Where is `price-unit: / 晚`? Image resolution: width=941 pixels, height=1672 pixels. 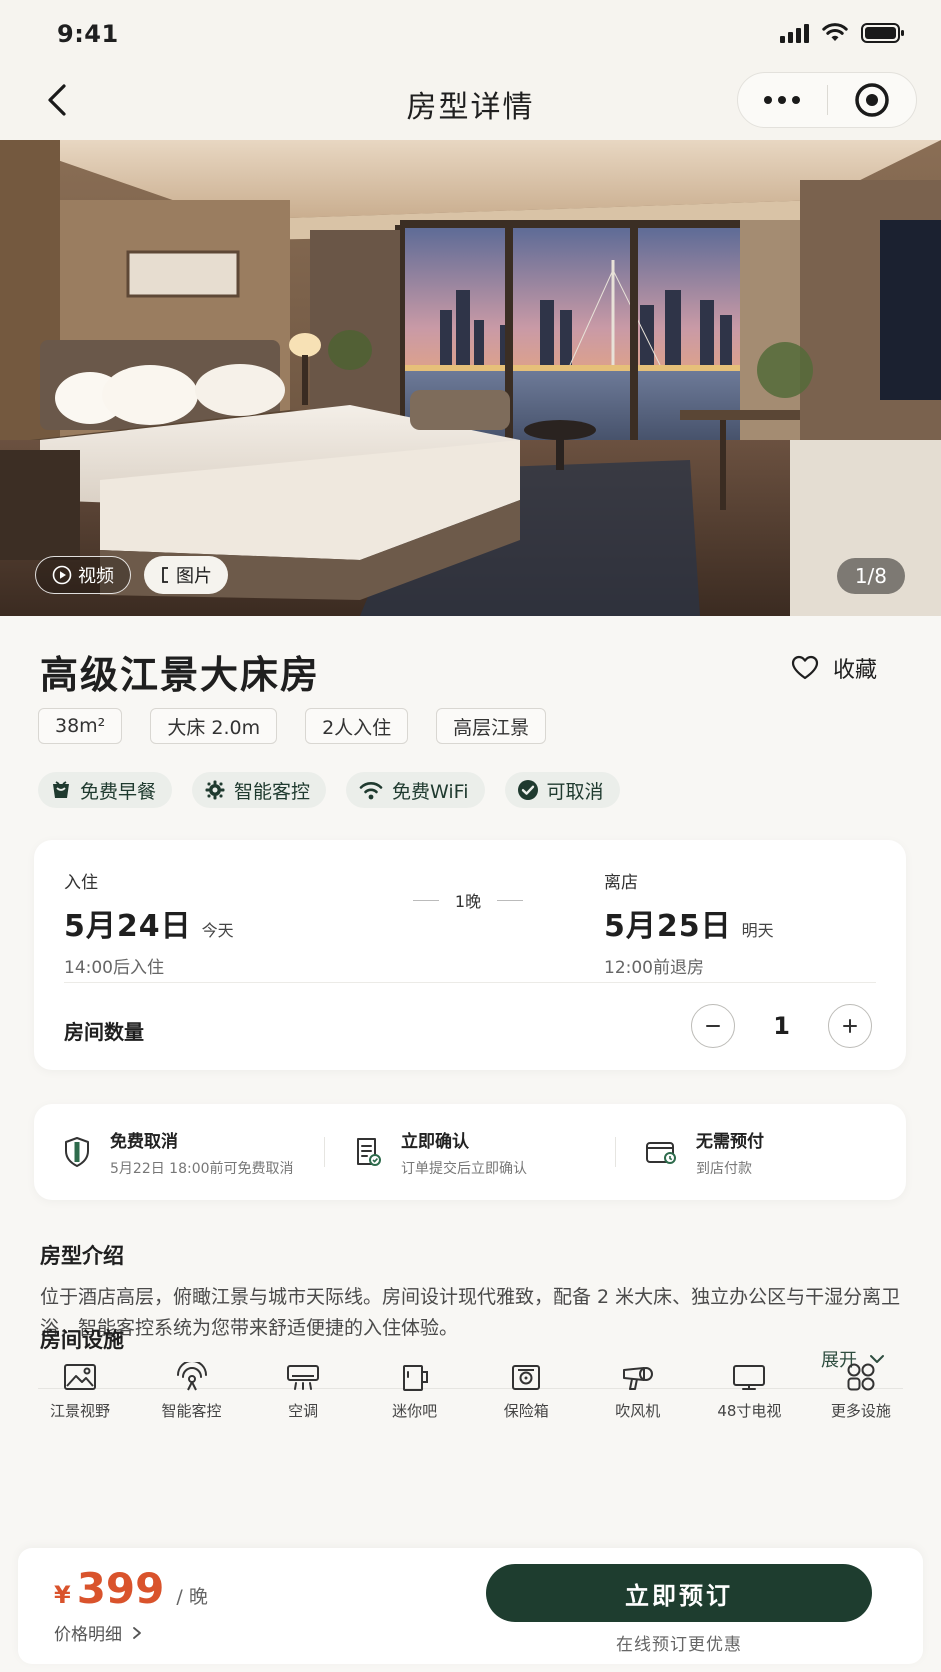
price-unit: / 晚 is located at coordinates (192, 1597).